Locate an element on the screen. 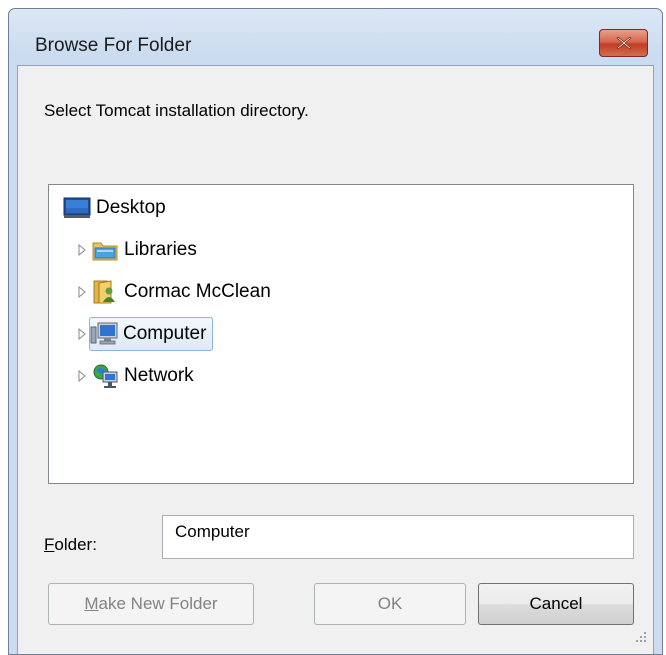 The image size is (666, 655). ok-button: OK is located at coordinates (390, 604).